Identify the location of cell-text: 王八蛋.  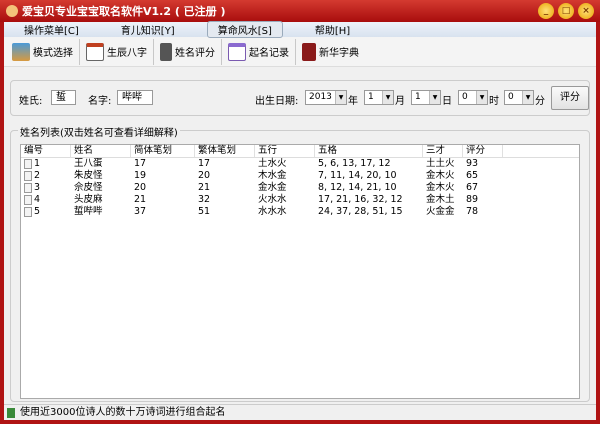
(88, 163).